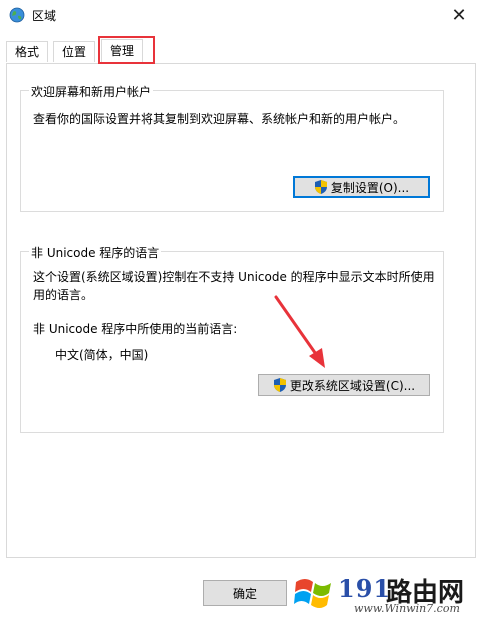 This screenshot has width=482, height=617. I want to click on close-icon: ✕, so click(459, 15).